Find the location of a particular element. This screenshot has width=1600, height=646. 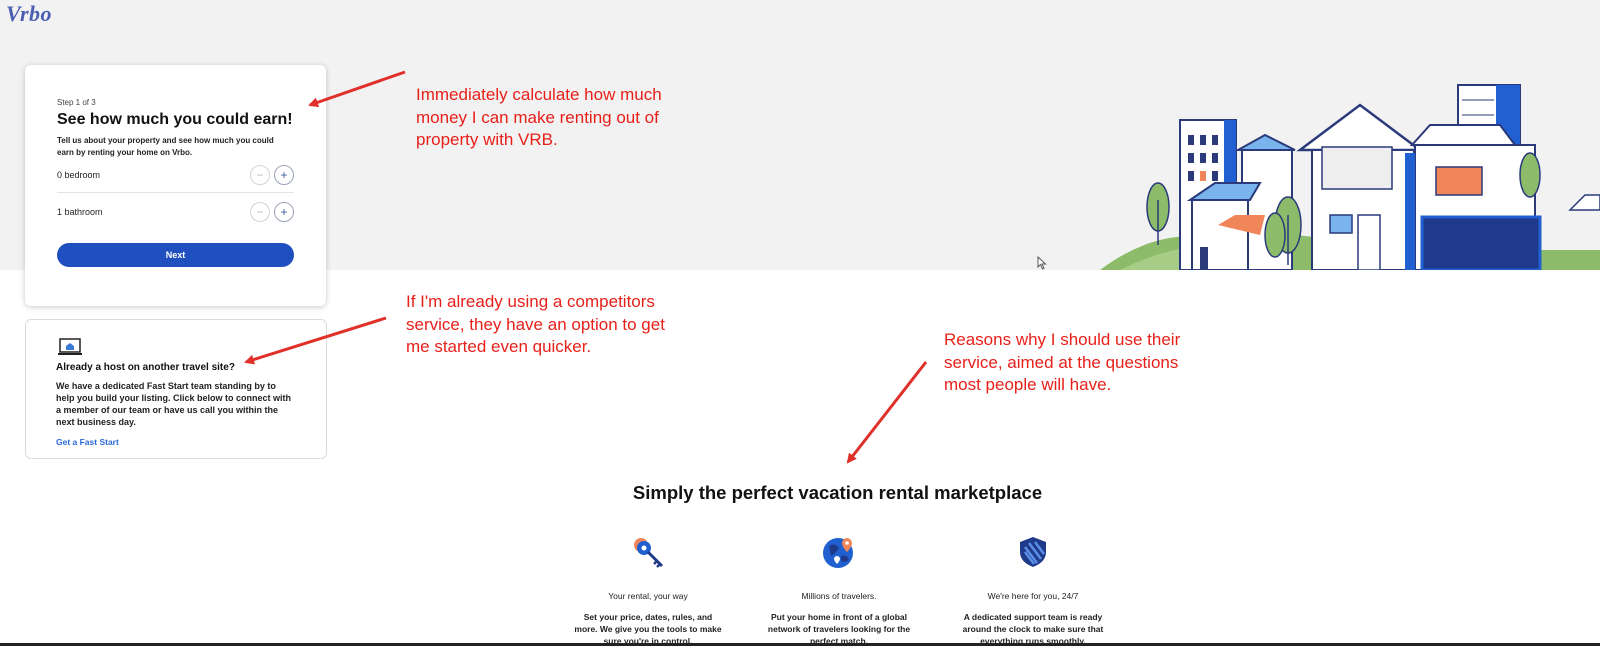

feature-title: Your rental, your way is located at coordinates (648, 596).